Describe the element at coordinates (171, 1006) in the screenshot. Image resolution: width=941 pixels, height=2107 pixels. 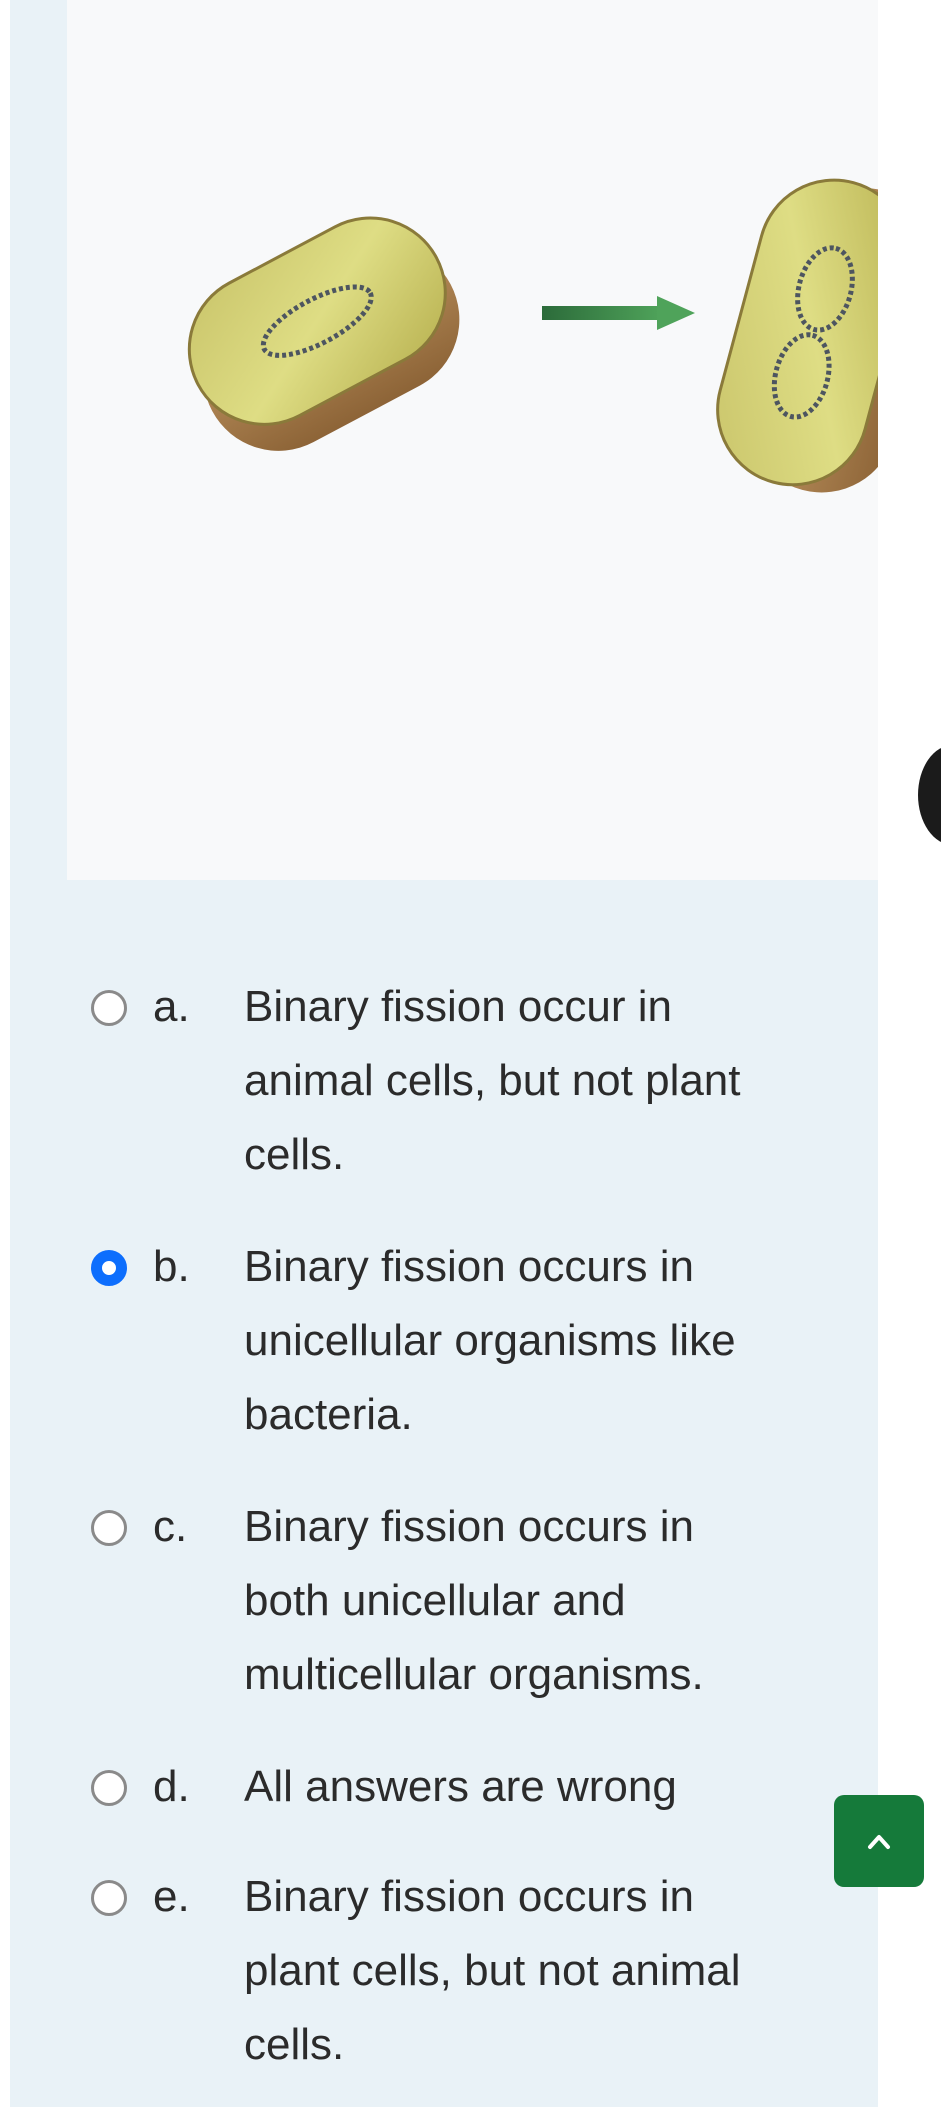
I see `option-letter: a.` at that location.